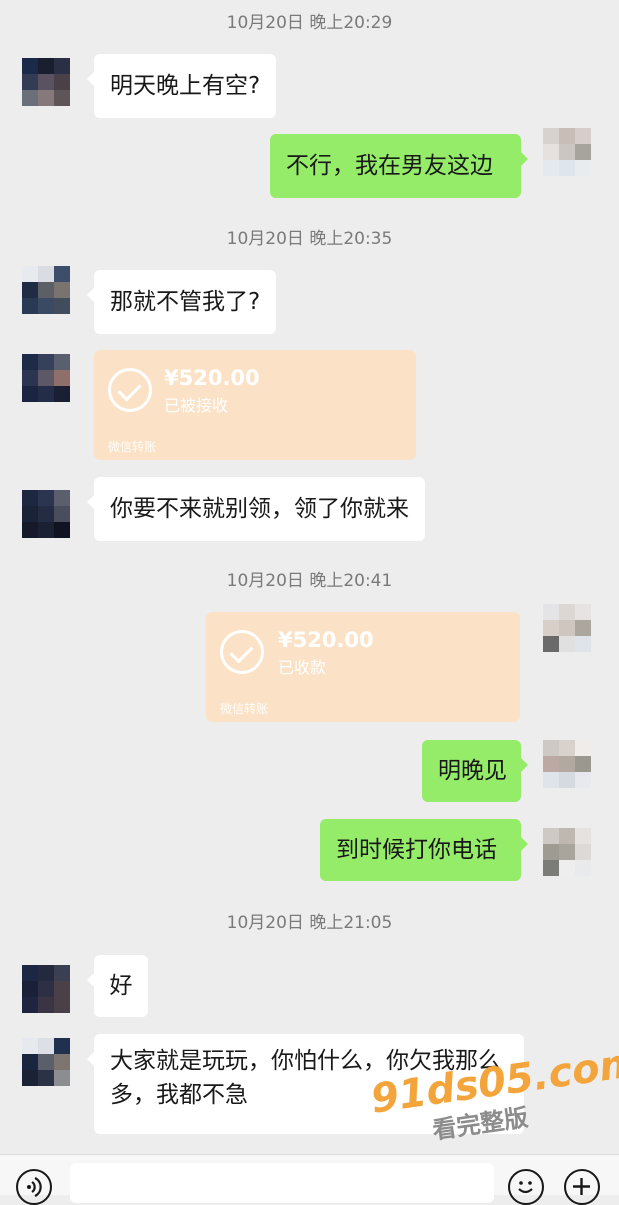 This screenshot has width=619, height=1205. What do you see at coordinates (399, 166) in the screenshot?
I see `message-bubble: 不行，我在男友这边` at bounding box center [399, 166].